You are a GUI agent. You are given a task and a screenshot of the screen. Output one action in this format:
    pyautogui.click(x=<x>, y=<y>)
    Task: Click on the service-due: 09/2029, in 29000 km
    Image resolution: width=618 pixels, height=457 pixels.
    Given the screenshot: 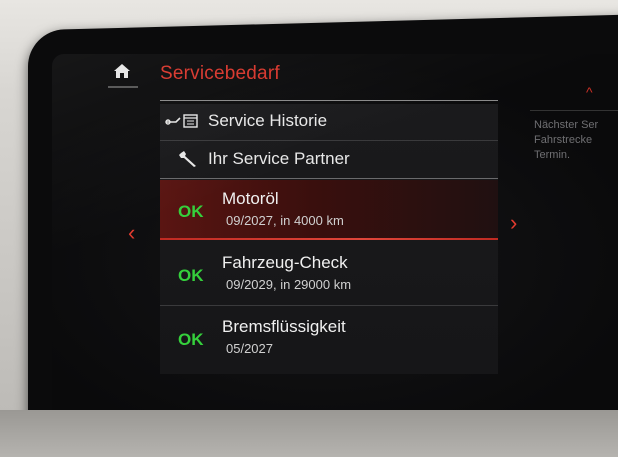 What is the action you would take?
    pyautogui.click(x=289, y=284)
    